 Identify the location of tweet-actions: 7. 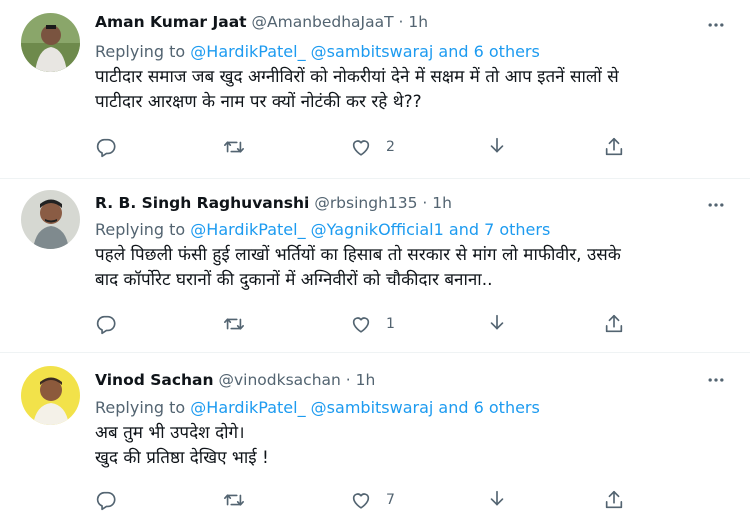
(365, 500).